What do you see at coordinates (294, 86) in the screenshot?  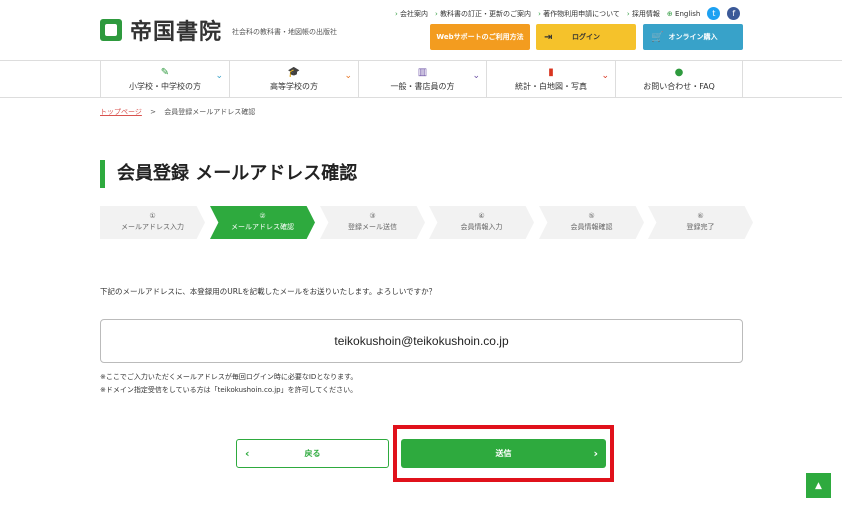 I see `nav-label: 高等学校の方` at bounding box center [294, 86].